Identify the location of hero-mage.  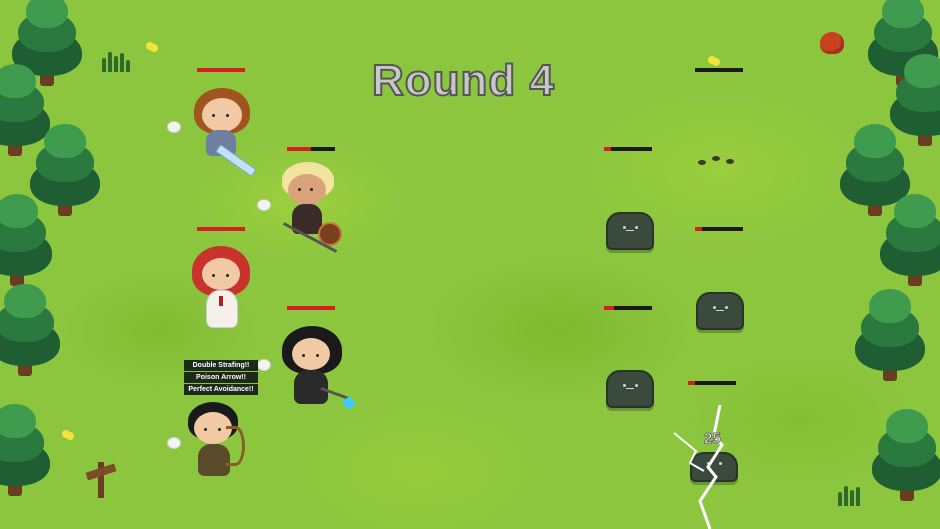
(320, 371).